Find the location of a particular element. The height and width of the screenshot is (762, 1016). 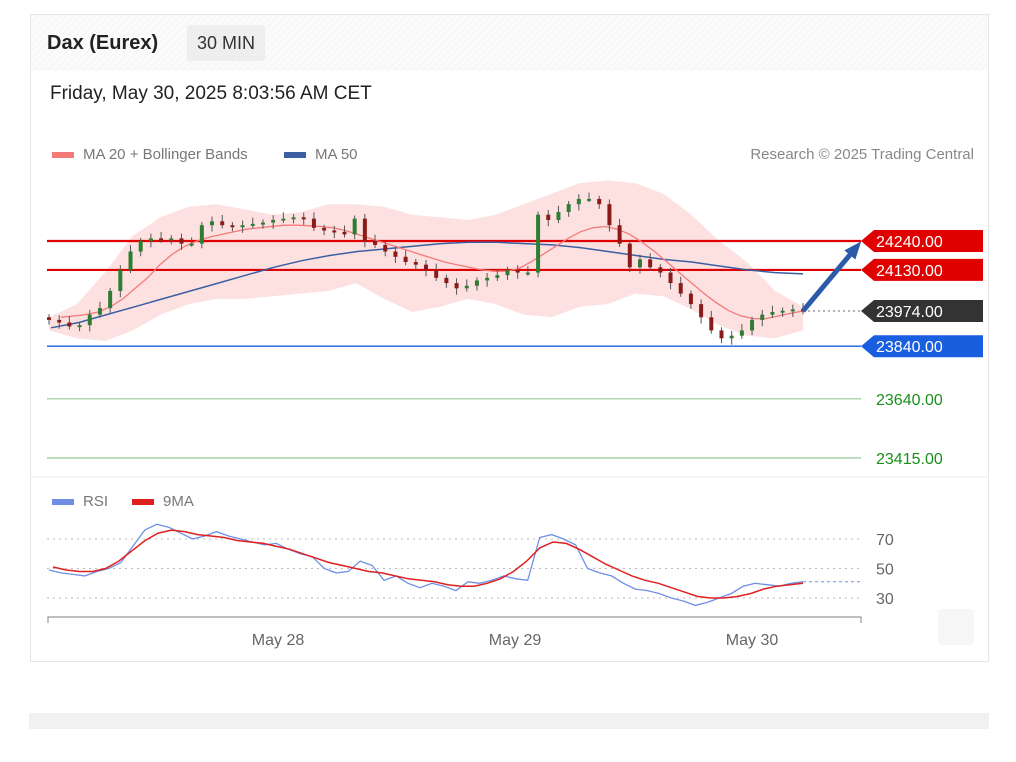

footer-bar is located at coordinates (509, 721).